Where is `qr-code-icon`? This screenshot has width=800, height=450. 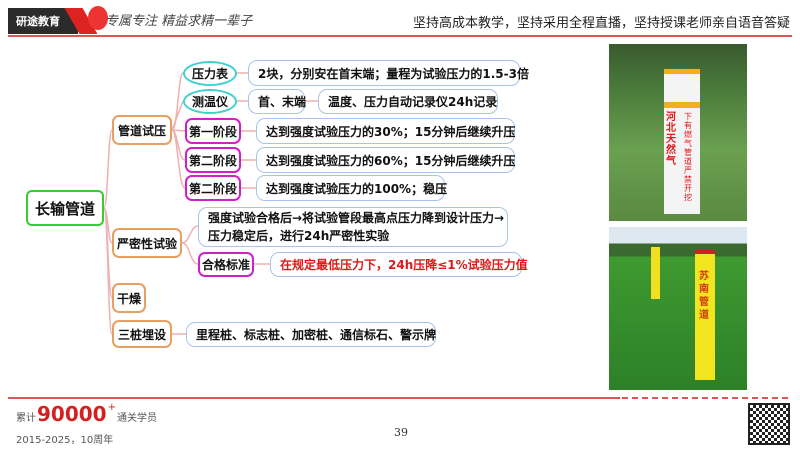
qr-code-icon is located at coordinates (769, 424).